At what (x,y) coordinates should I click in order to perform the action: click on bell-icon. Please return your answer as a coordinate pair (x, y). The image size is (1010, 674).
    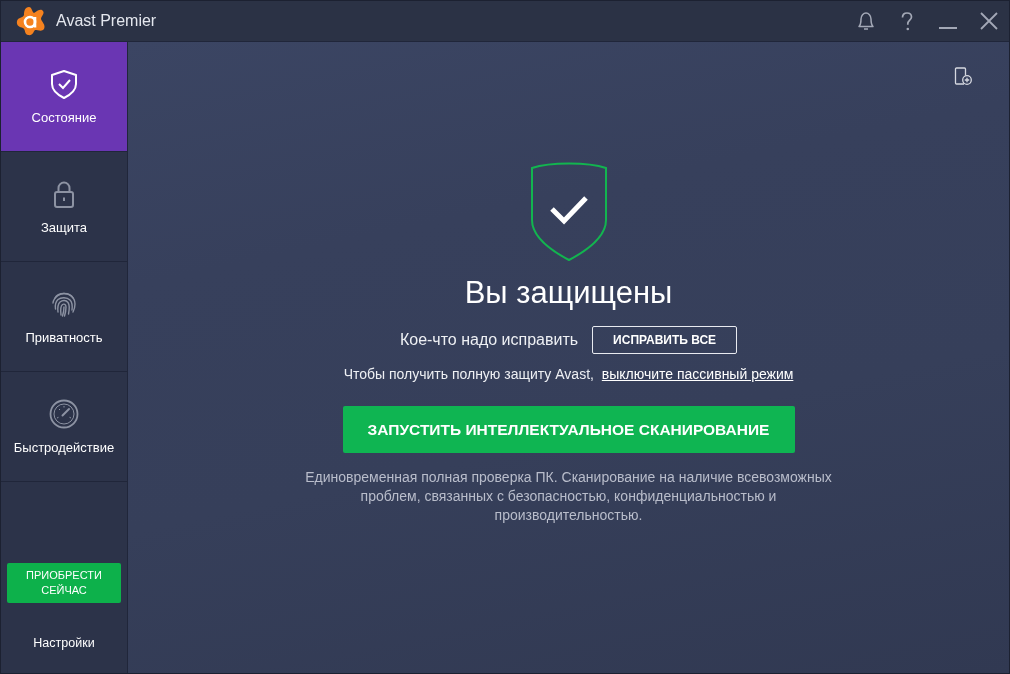
    Looking at the image, I should click on (865, 21).